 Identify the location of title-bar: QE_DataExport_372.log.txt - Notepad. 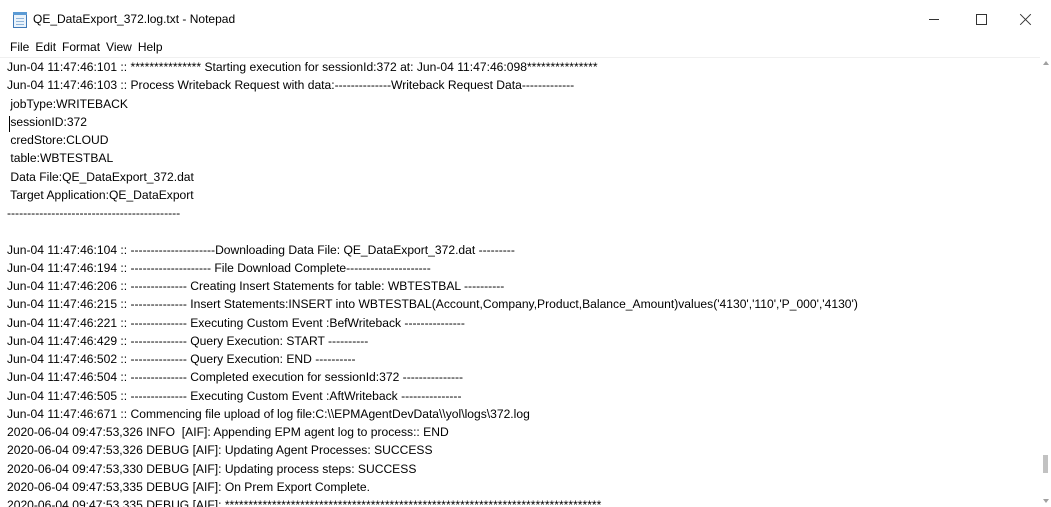
(525, 19).